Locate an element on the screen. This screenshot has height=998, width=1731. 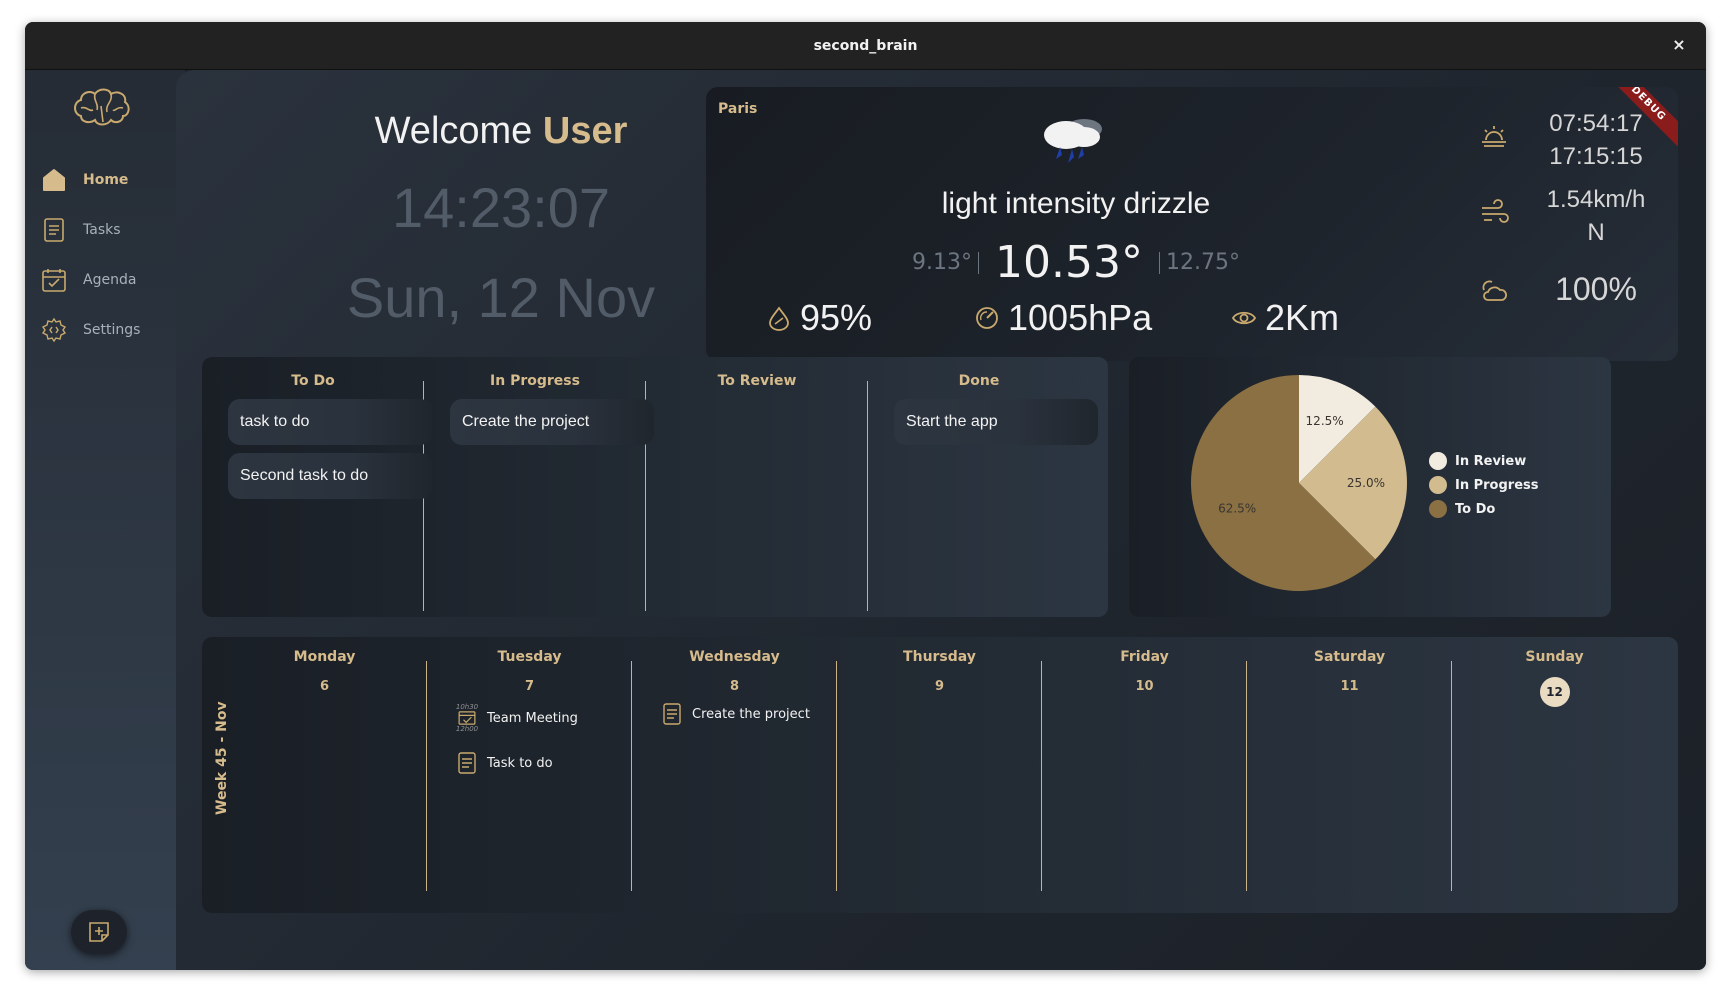
pie-data-label: 62.5% is located at coordinates (1237, 509).